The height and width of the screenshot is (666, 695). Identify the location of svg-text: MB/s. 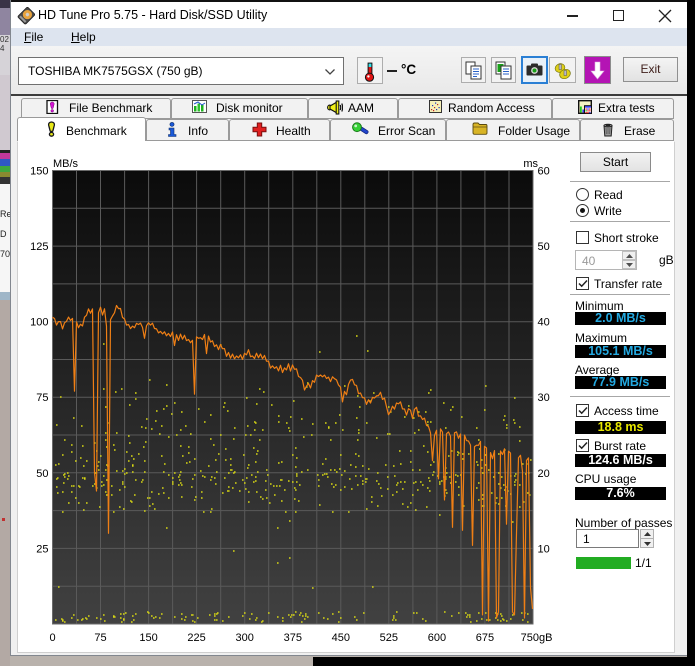
(66, 164).